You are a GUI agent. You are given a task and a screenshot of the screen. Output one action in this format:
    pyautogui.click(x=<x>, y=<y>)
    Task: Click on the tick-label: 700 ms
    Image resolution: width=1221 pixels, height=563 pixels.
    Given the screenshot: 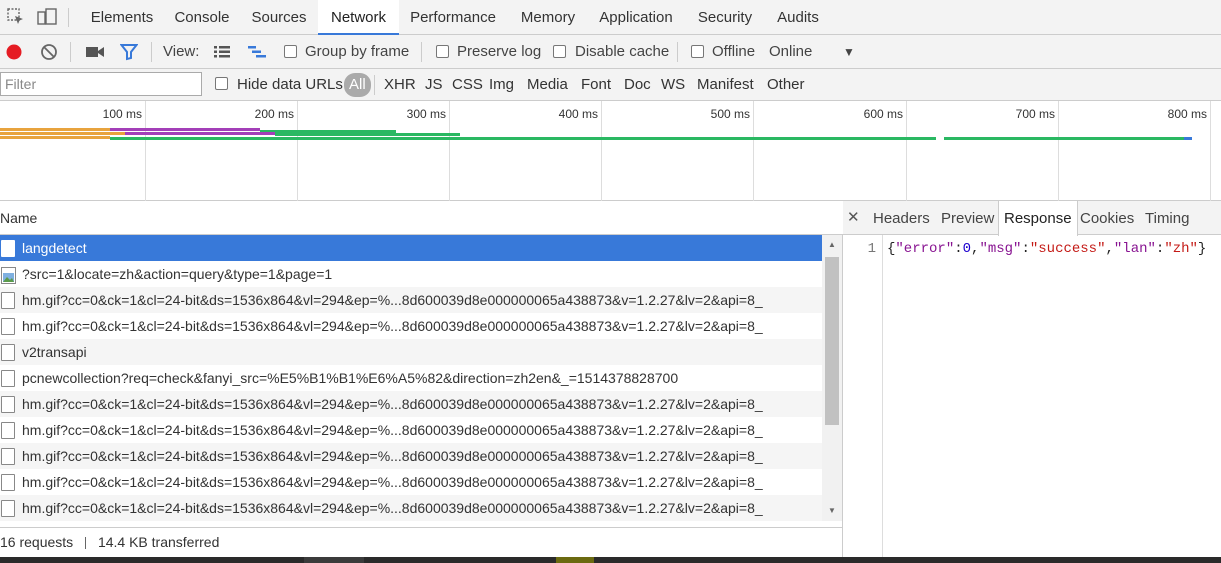 What is the action you would take?
    pyautogui.click(x=1035, y=114)
    